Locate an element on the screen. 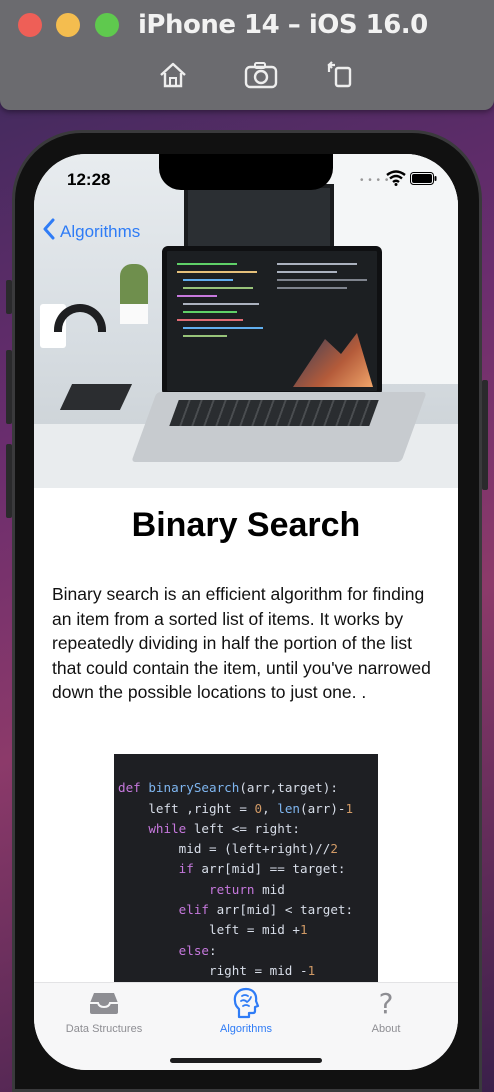 Image resolution: width=494 pixels, height=1092 pixels. code-line: else: is located at coordinates (197, 950).